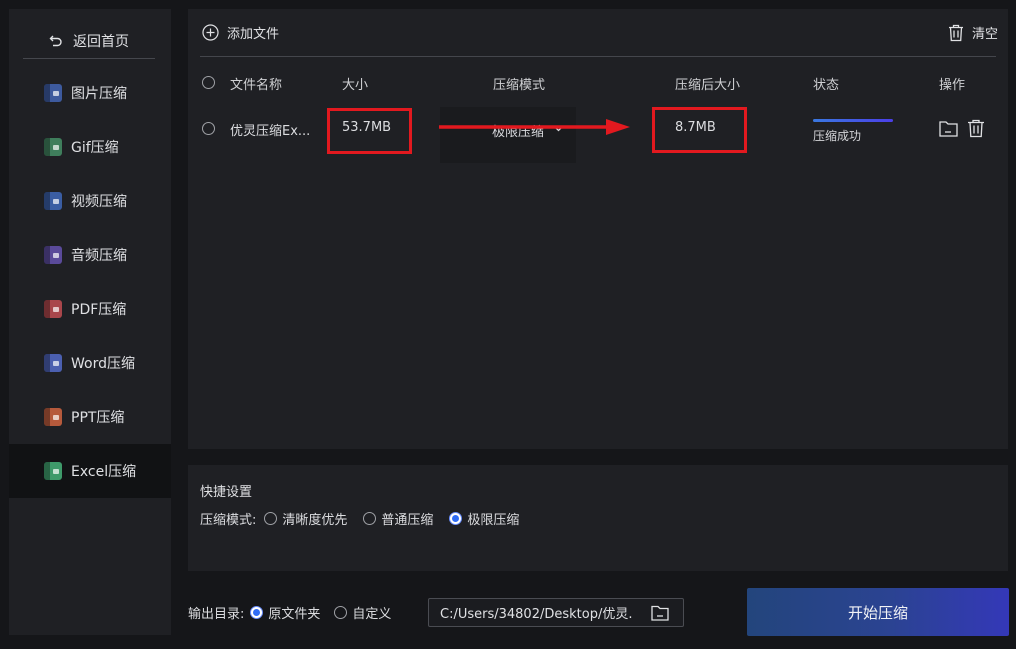 The image size is (1016, 649). Describe the element at coordinates (837, 136) in the screenshot. I see `status-text: 压缩成功` at that location.